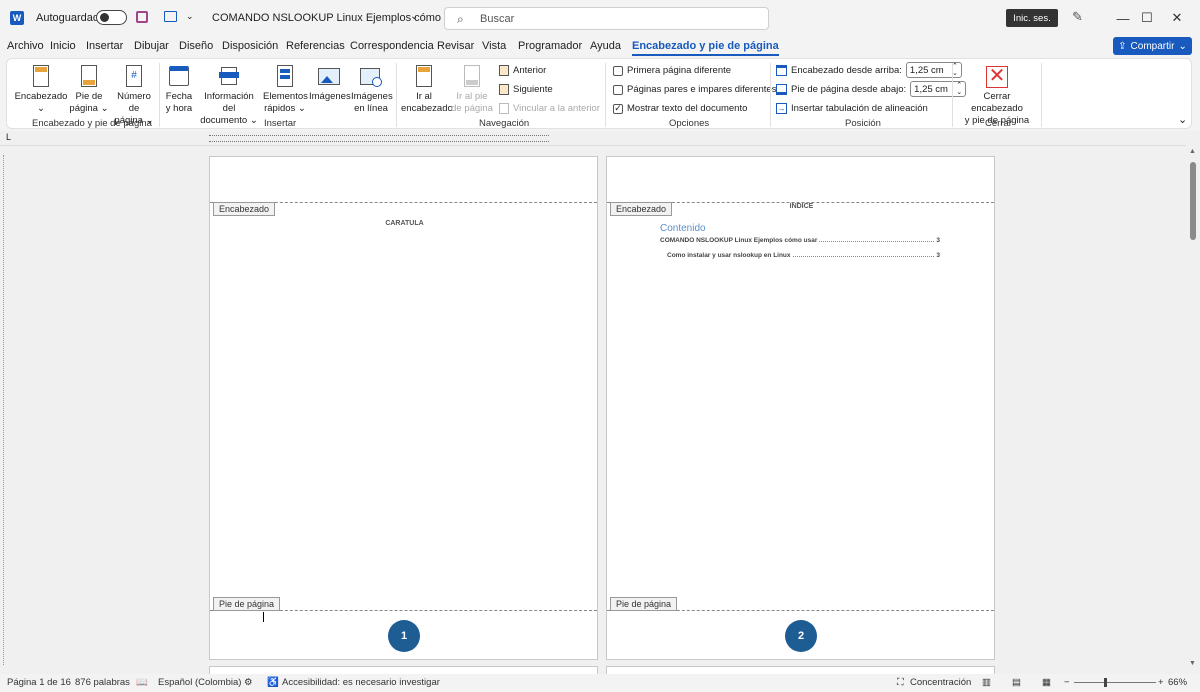 This screenshot has height=692, width=1200. I want to click on print-layout-icon: ▤, so click(1016, 682).